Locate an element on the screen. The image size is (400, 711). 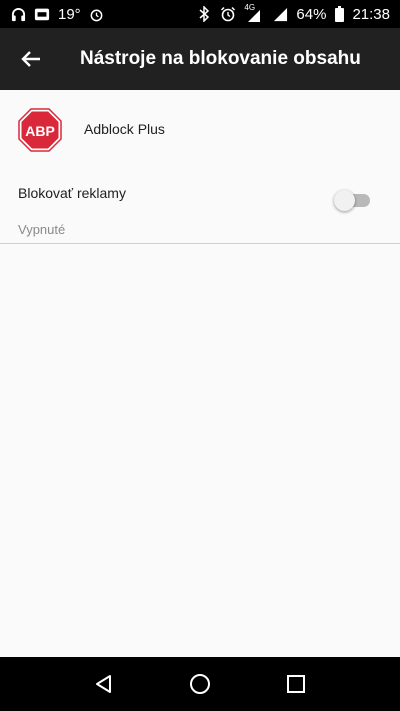
block-ads-status: Vypnuté is located at coordinates (42, 229).